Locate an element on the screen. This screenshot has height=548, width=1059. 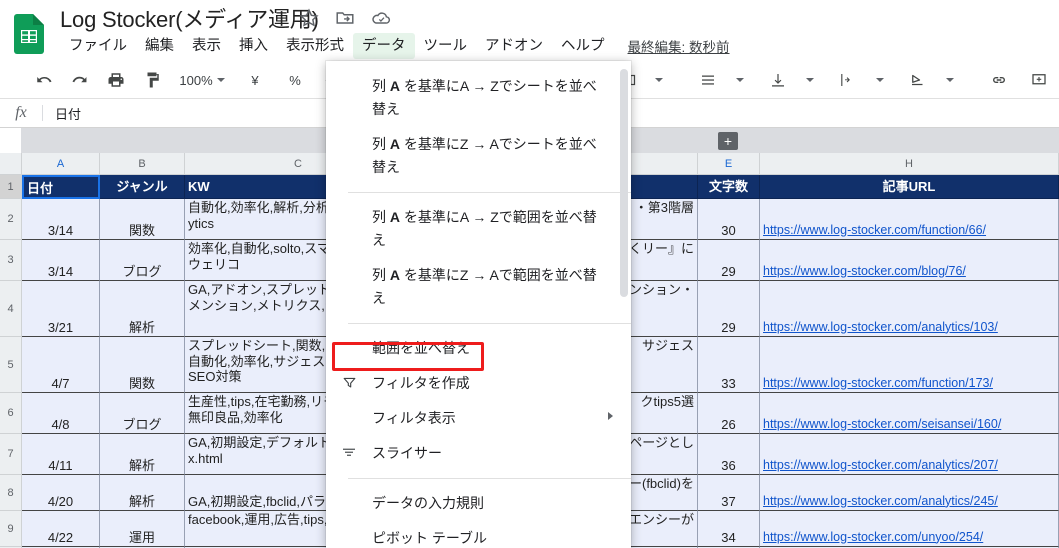
menu-tools: ツール is located at coordinates (446, 46).